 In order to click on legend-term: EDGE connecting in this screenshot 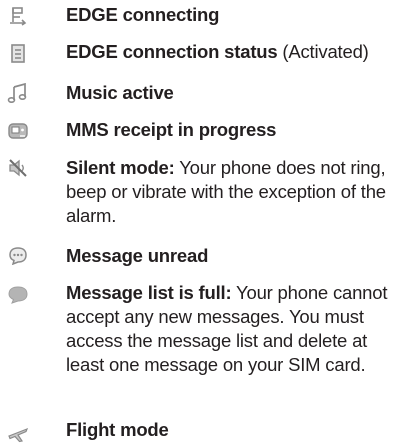, I will do `click(143, 14)`.